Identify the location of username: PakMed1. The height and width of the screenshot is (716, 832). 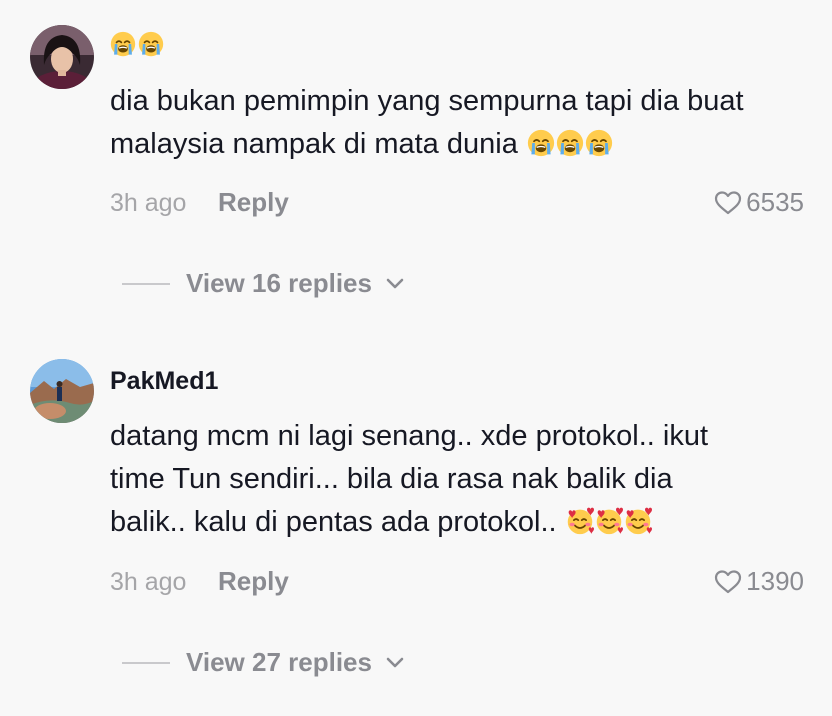
(164, 381).